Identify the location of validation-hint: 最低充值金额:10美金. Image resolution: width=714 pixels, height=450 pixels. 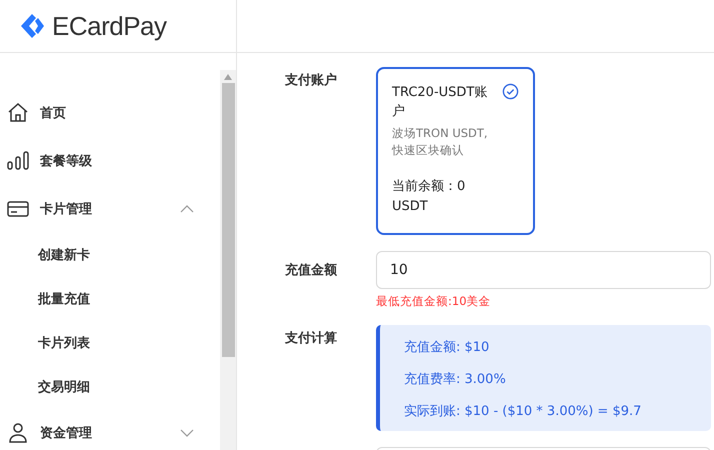
(434, 301).